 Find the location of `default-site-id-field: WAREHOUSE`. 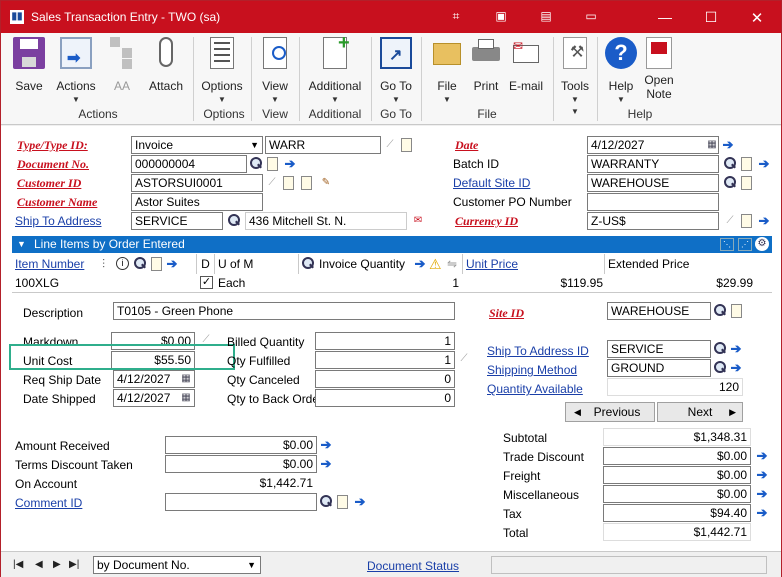

default-site-id-field: WAREHOUSE is located at coordinates (653, 183).